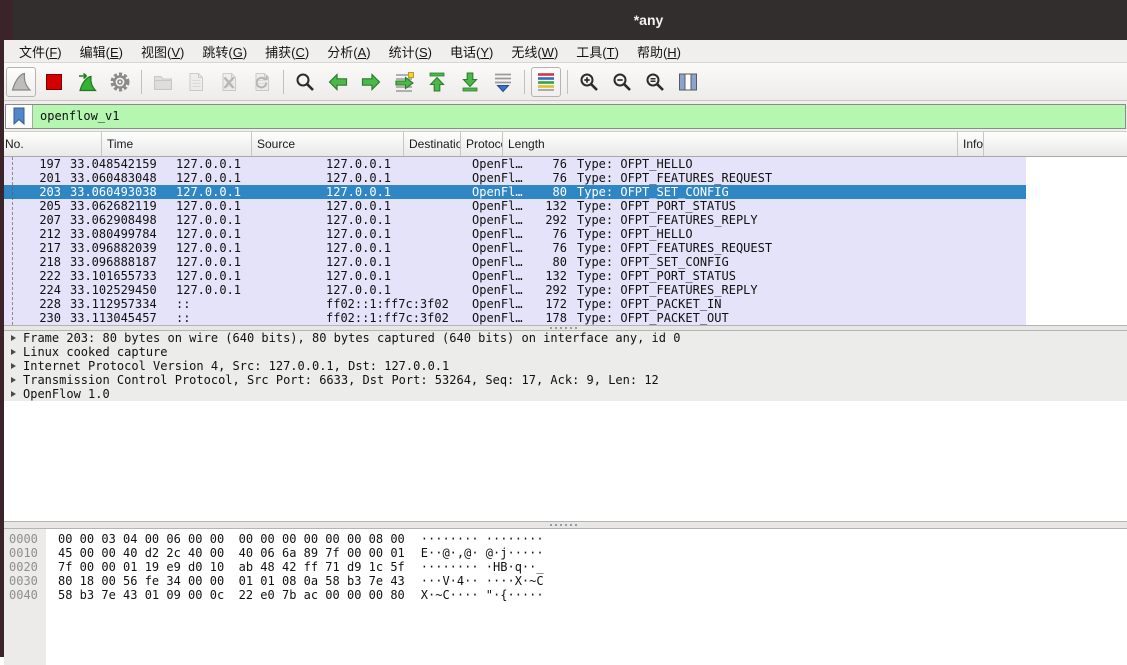 The image size is (1127, 665). What do you see at coordinates (579, 116) in the screenshot?
I see `display-filter-input` at bounding box center [579, 116].